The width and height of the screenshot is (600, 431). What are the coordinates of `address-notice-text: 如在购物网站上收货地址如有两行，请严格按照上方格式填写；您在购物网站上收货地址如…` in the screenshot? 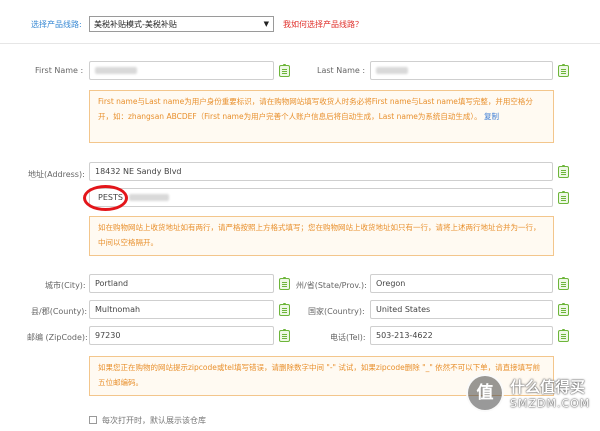 It's located at (319, 235).